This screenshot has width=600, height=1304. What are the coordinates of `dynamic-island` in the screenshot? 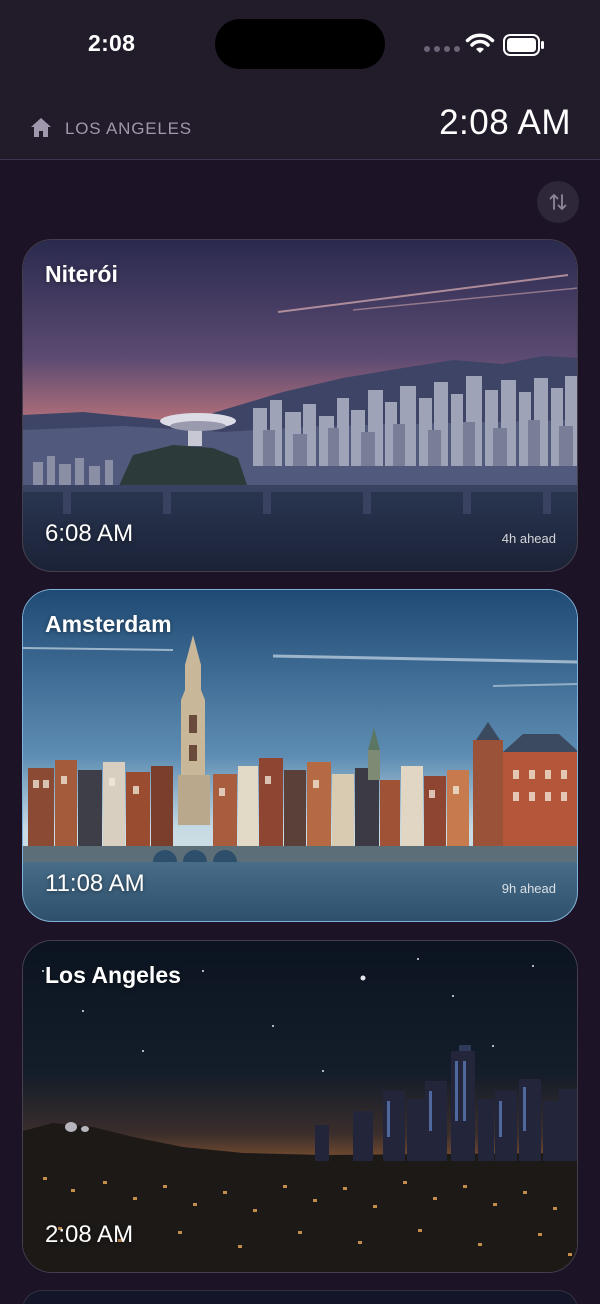 It's located at (300, 44).